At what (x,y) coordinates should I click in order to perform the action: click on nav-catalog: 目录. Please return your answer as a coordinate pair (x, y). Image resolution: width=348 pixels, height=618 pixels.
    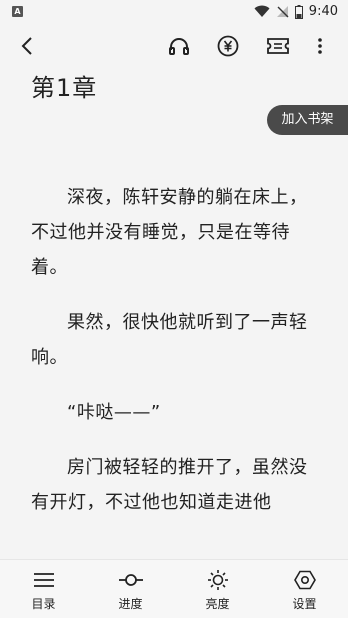
    Looking at the image, I should click on (43, 589).